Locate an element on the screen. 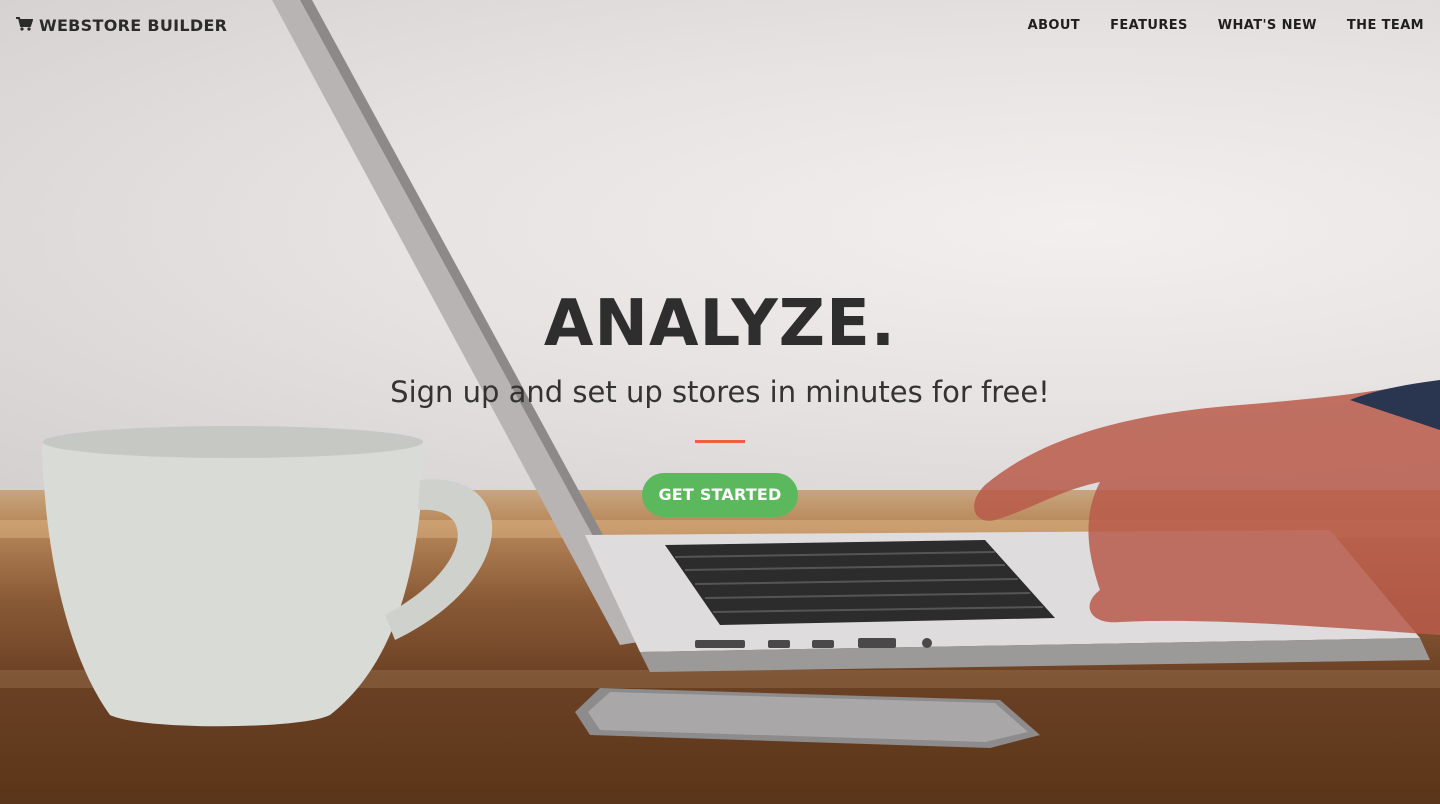  nav-link-the-team: THE TEAM is located at coordinates (1385, 25).